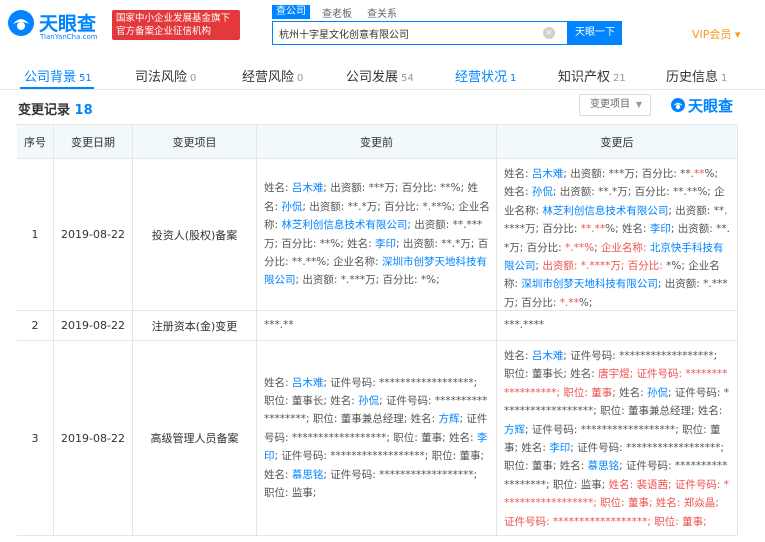 The height and width of the screenshot is (542, 765). What do you see at coordinates (372, 77) in the screenshot?
I see `nav-label: 公司发展` at bounding box center [372, 77].